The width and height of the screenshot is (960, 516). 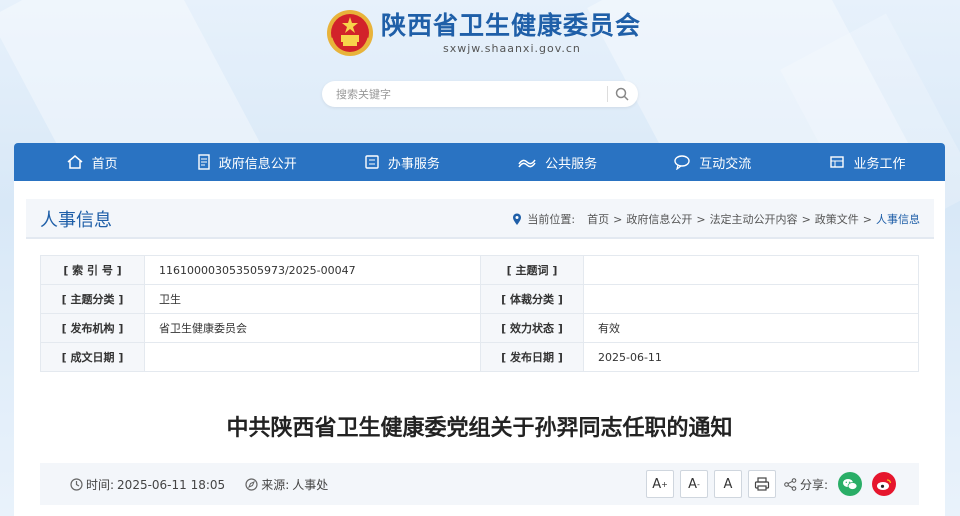 What do you see at coordinates (517, 219) in the screenshot?
I see `location-pin-icon` at bounding box center [517, 219].